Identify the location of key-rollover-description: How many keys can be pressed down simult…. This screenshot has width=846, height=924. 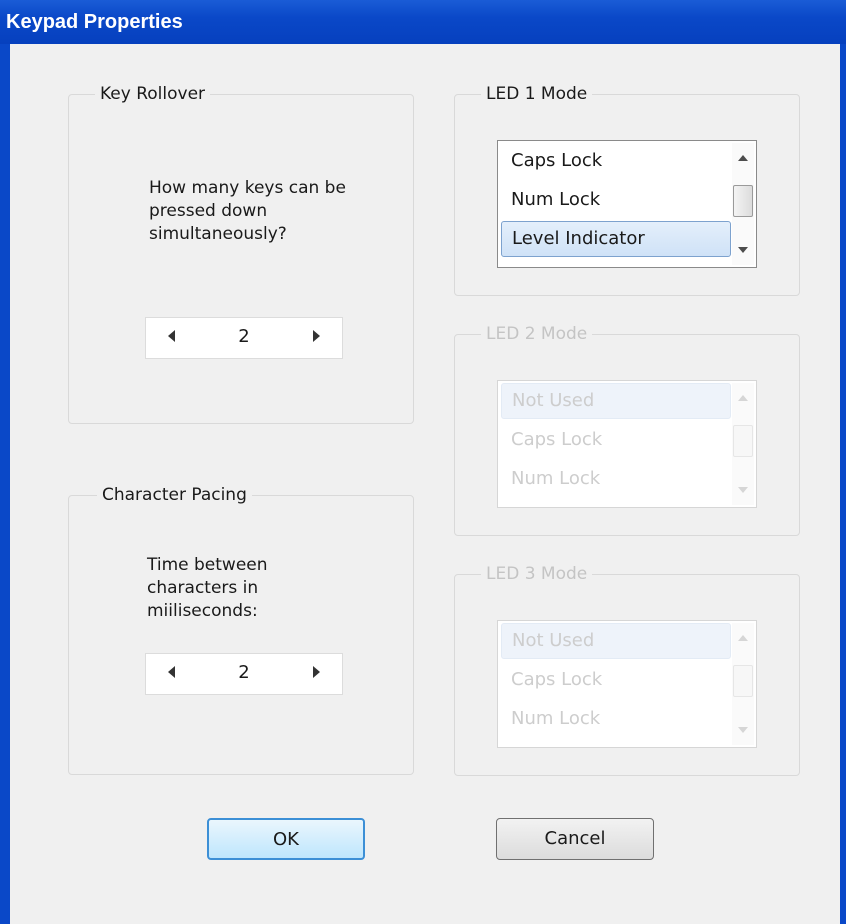
(247, 211).